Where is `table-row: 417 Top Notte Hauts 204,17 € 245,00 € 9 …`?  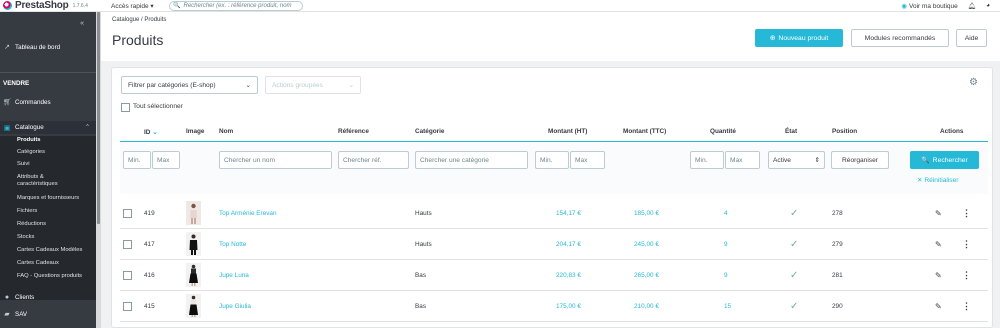 table-row: 417 Top Notte Hauts 204,17 € 245,00 € 9 … is located at coordinates (554, 244).